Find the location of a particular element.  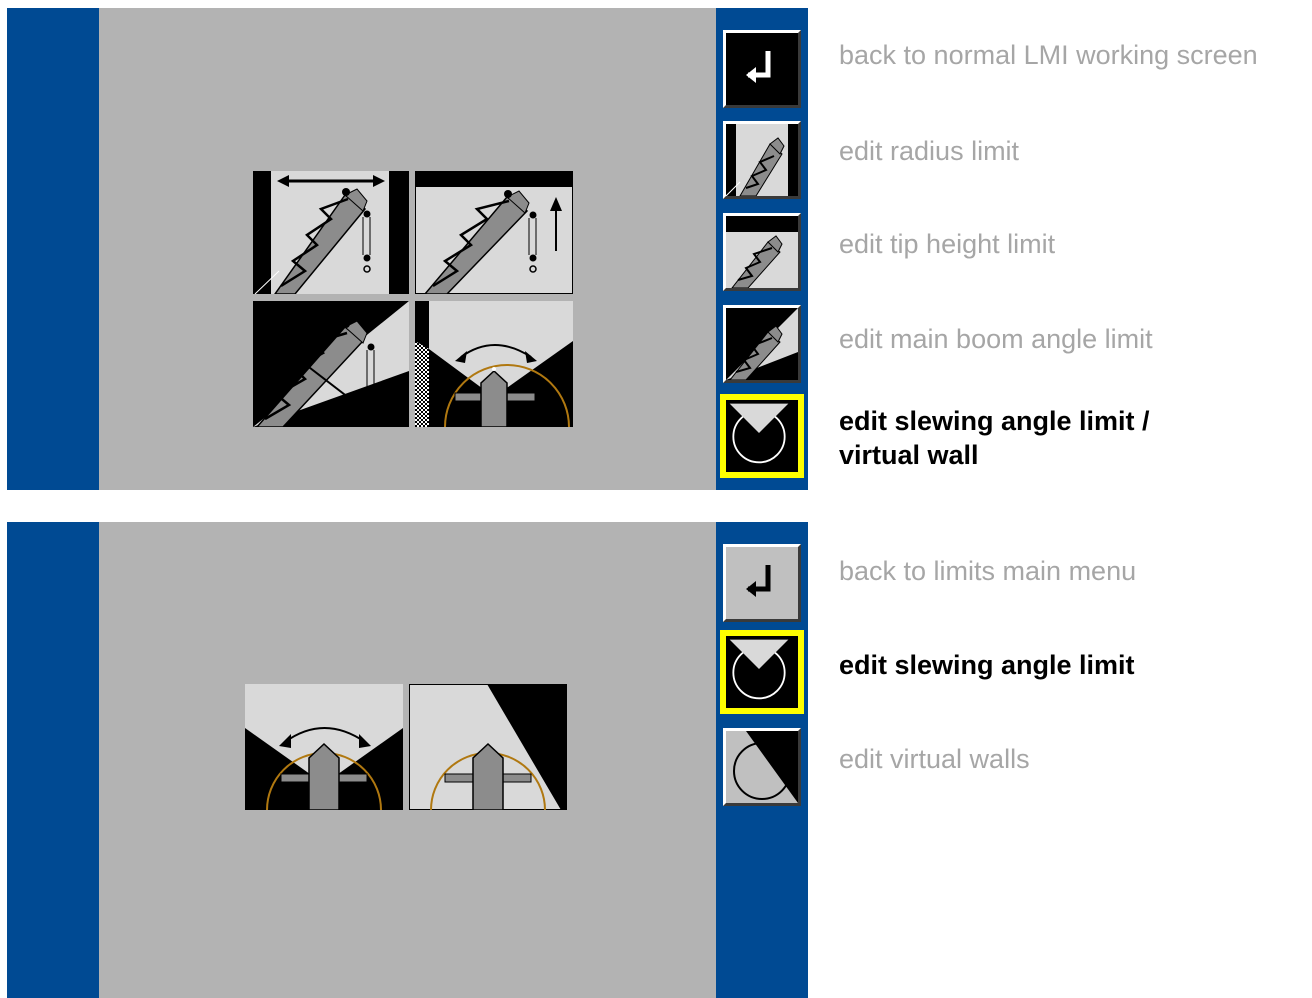

back-to-limits-label: back to limits main menu is located at coordinates (988, 571).